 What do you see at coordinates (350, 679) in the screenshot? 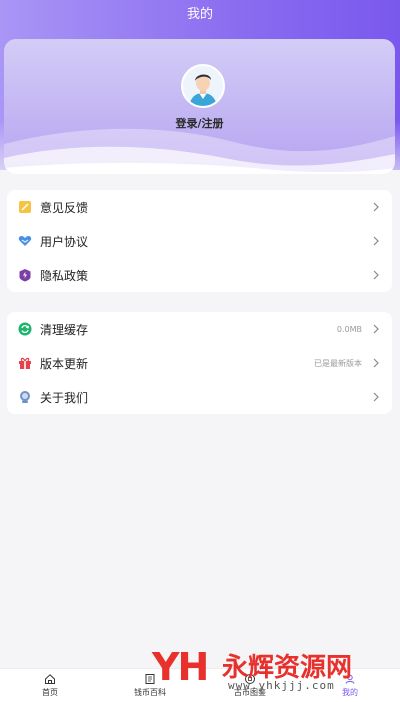
I see `profile-icon` at bounding box center [350, 679].